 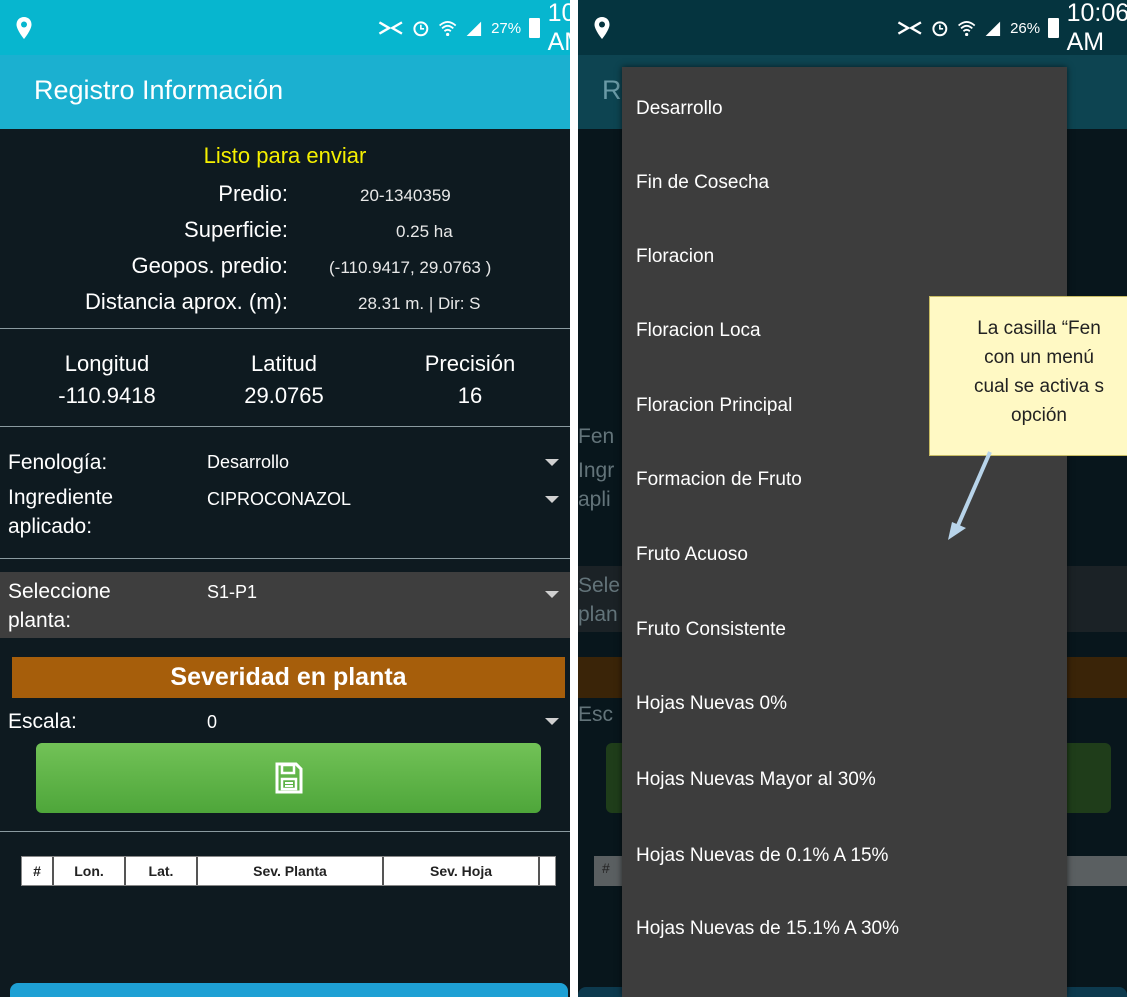 What do you see at coordinates (209, 265) in the screenshot?
I see `info-label: Geopos. predio:` at bounding box center [209, 265].